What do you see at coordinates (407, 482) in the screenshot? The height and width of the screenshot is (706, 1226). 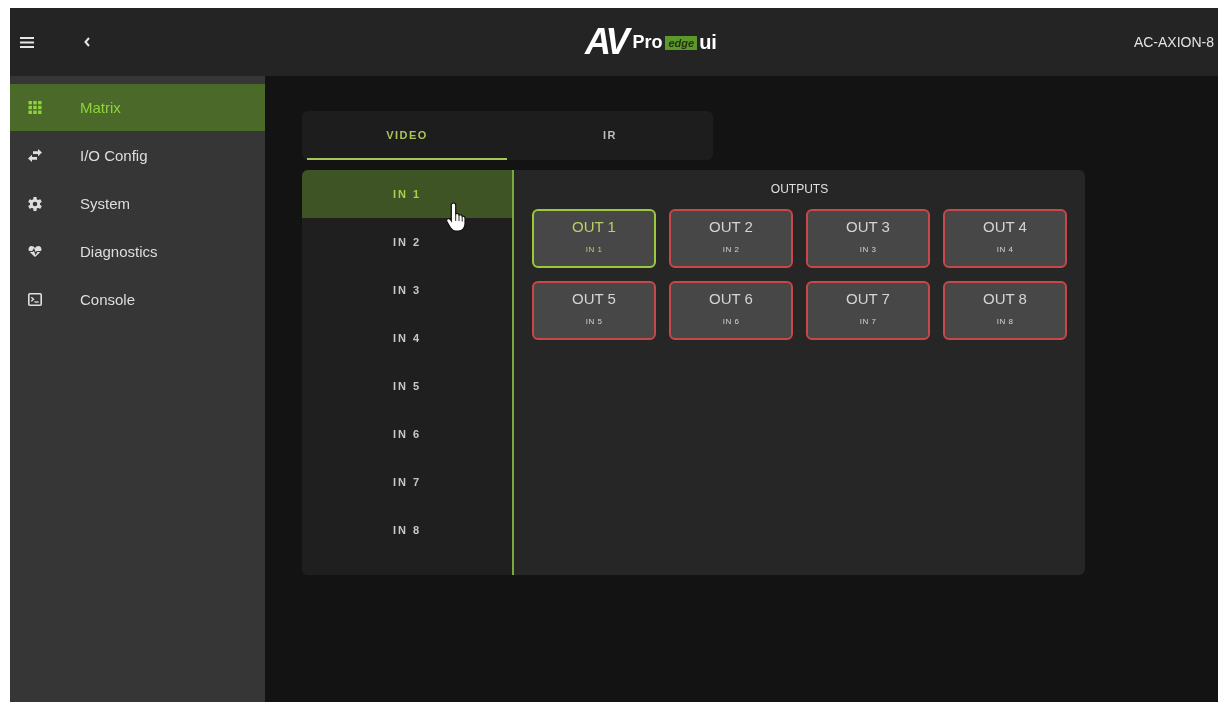 I see `input-item: IN 7` at bounding box center [407, 482].